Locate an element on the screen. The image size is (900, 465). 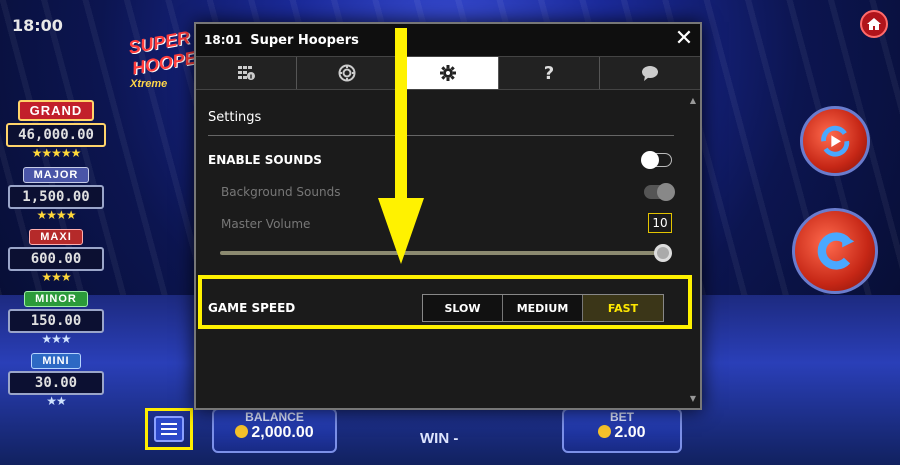
jackpot-grand: GRAND 46,000.00 ★★★★★ is located at coordinates (56, 129).